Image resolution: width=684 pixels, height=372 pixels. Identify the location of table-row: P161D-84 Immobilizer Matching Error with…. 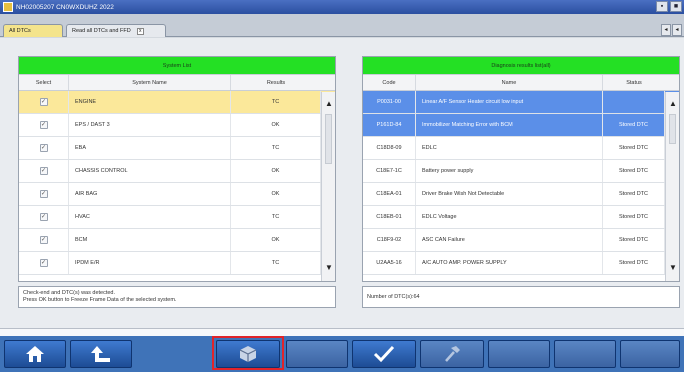
(521, 125).